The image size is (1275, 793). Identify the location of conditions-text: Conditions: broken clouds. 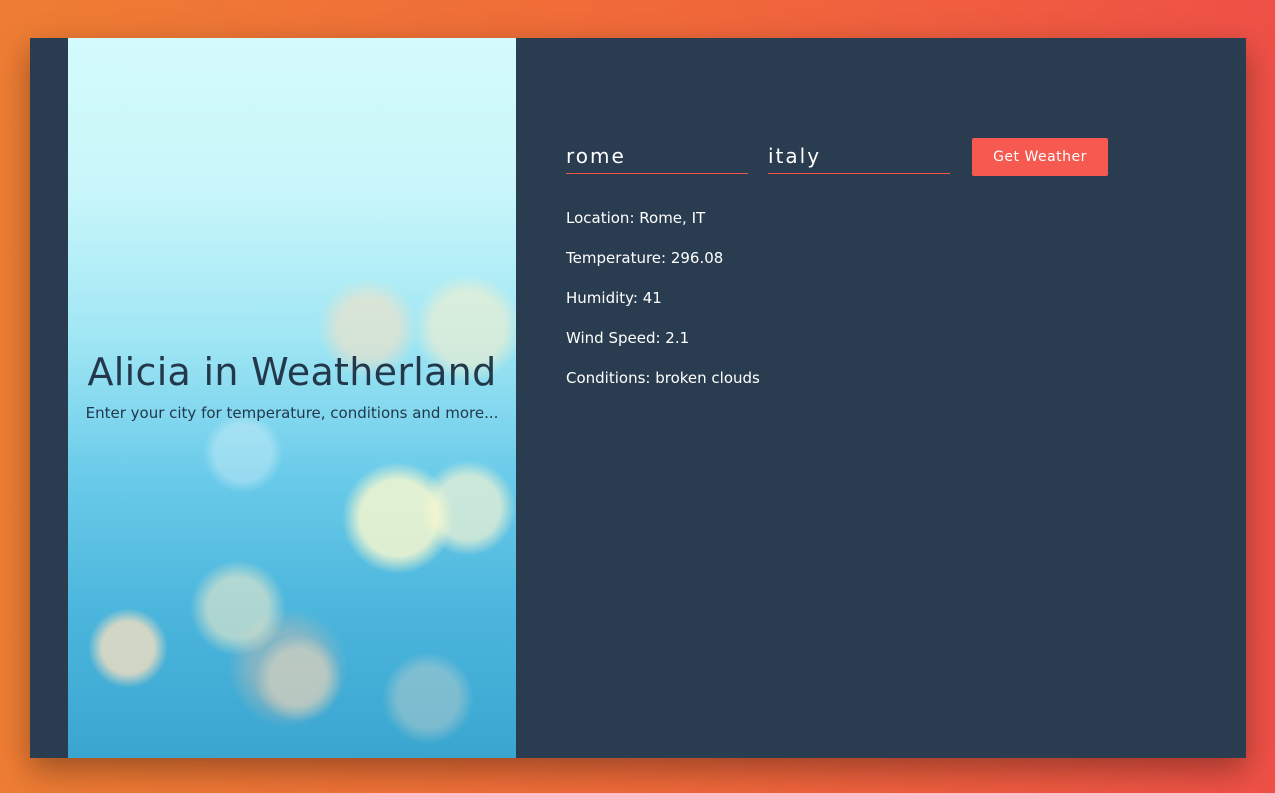
(663, 378).